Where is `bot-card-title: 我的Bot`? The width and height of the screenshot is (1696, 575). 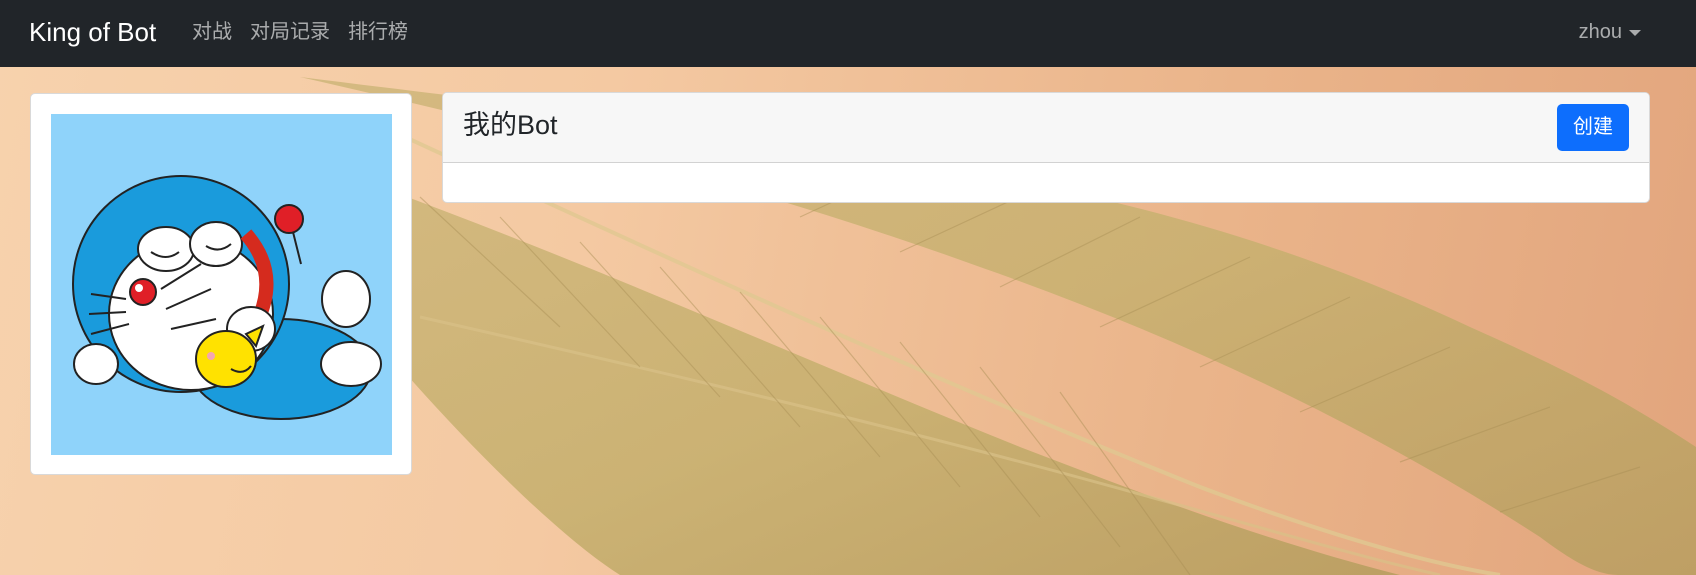 bot-card-title: 我的Bot is located at coordinates (510, 125).